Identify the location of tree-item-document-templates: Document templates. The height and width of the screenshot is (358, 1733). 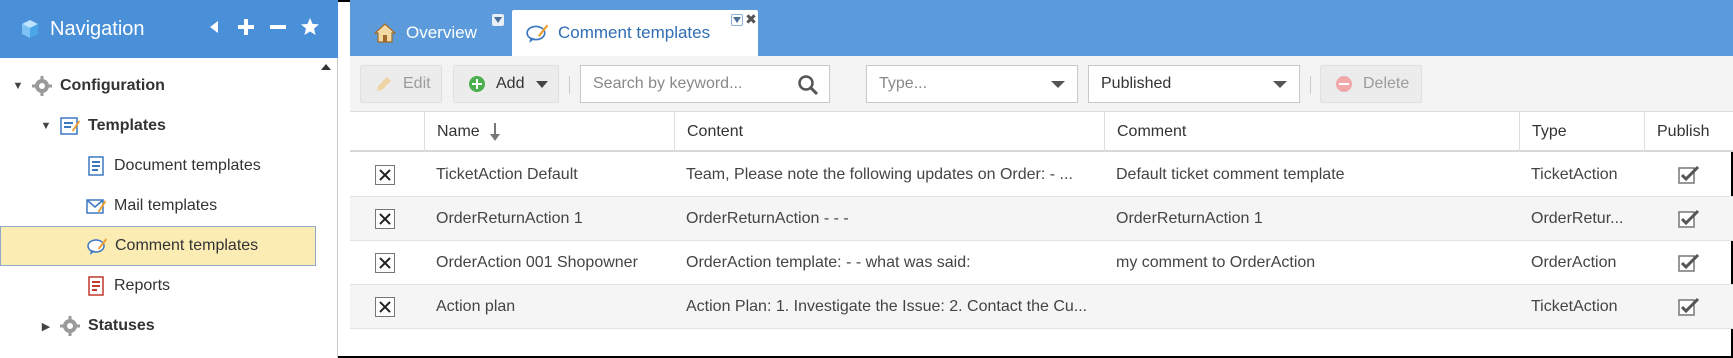
(195, 166).